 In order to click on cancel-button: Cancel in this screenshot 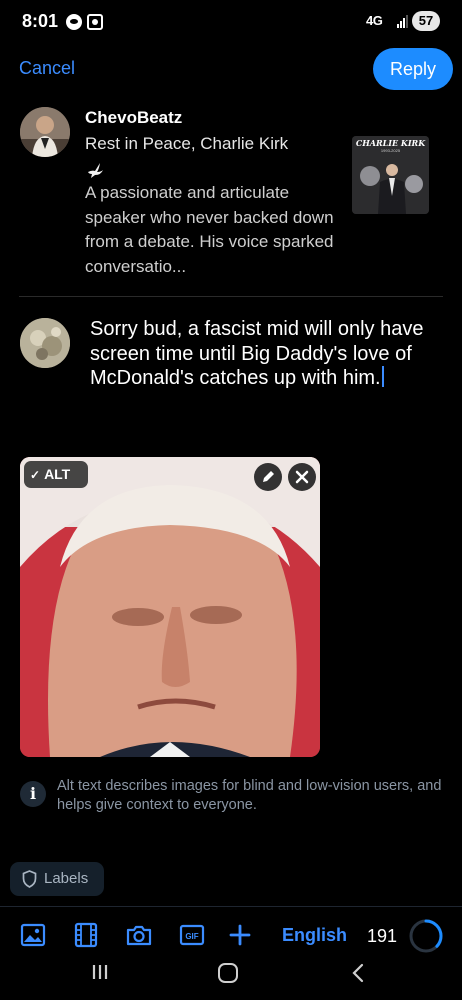, I will do `click(47, 68)`.